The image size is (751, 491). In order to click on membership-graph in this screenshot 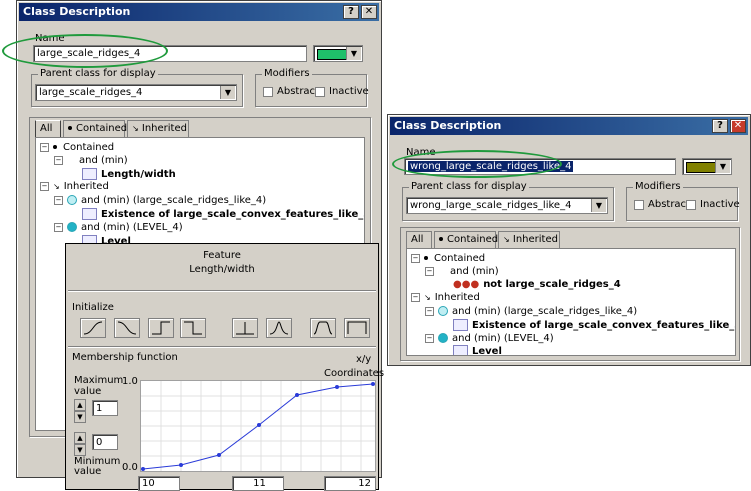, I will do `click(258, 426)`.